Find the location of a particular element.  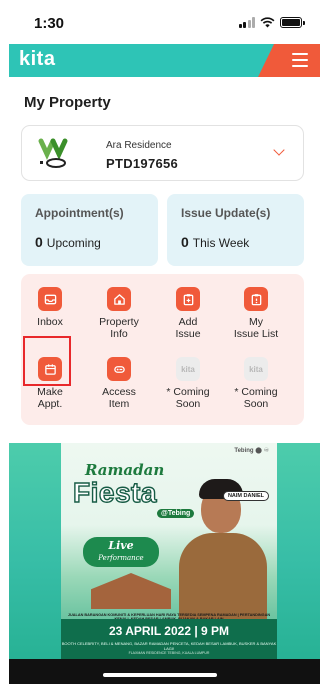

wifi-icon is located at coordinates (267, 22).